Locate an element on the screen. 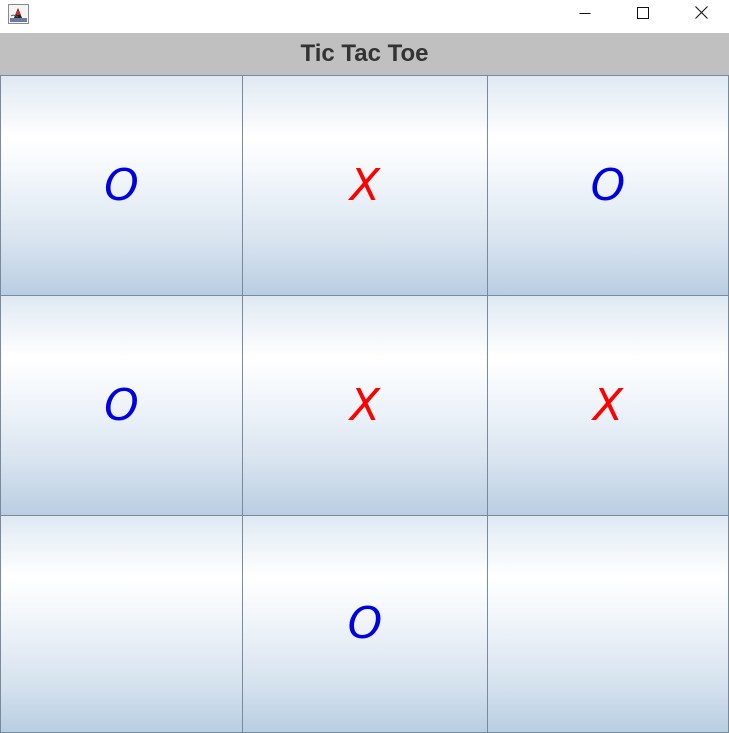 The height and width of the screenshot is (733, 729). minimize-button is located at coordinates (585, 14).